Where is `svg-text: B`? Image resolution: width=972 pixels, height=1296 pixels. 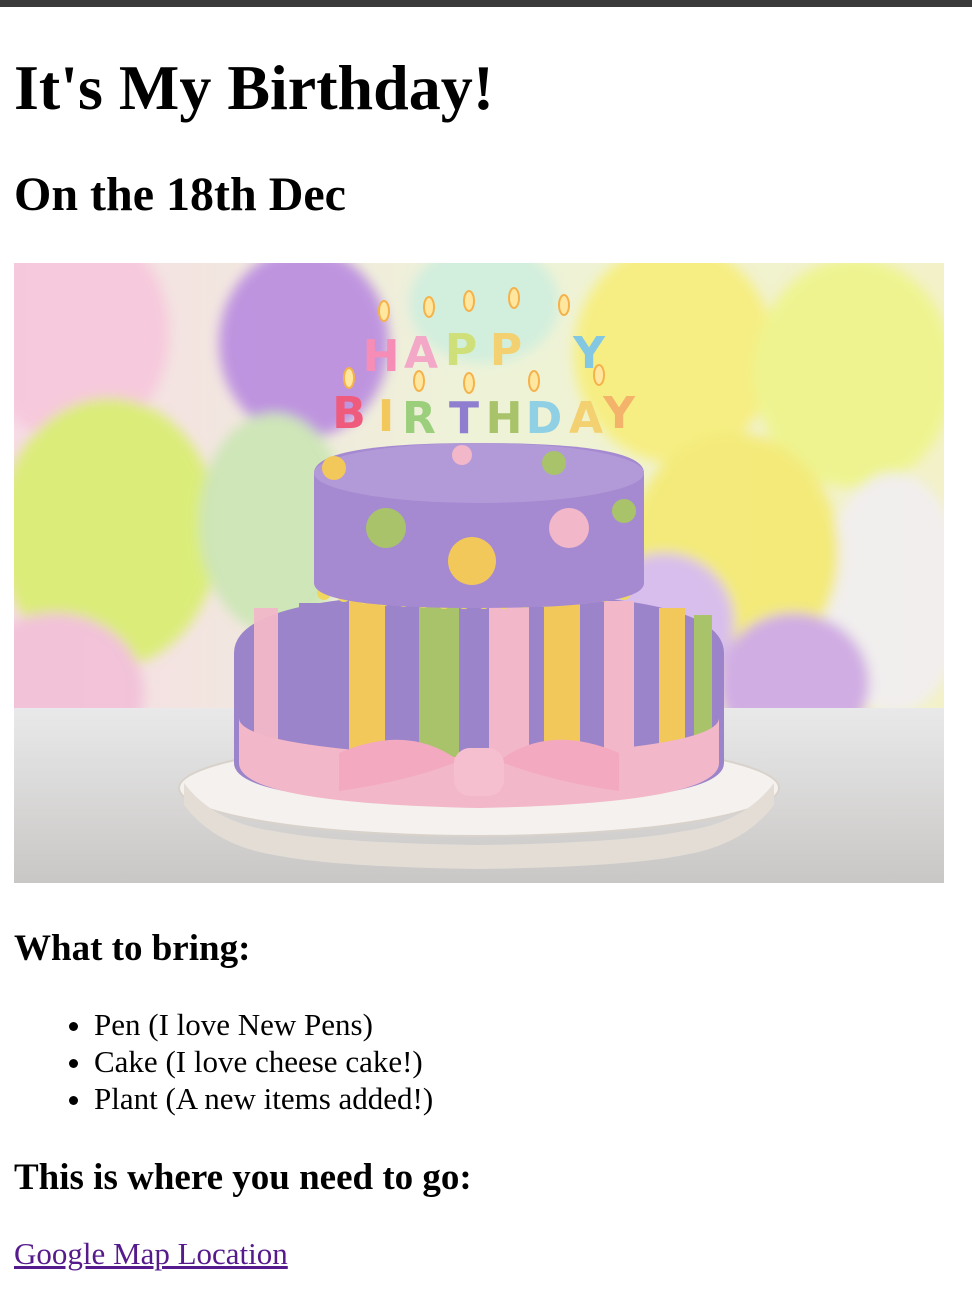 svg-text: B is located at coordinates (349, 413).